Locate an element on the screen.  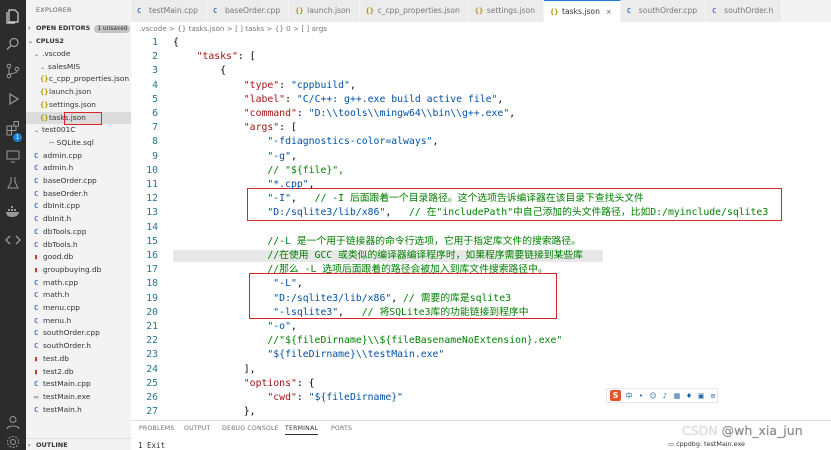
code-token: "-g" is located at coordinates (232, 156).